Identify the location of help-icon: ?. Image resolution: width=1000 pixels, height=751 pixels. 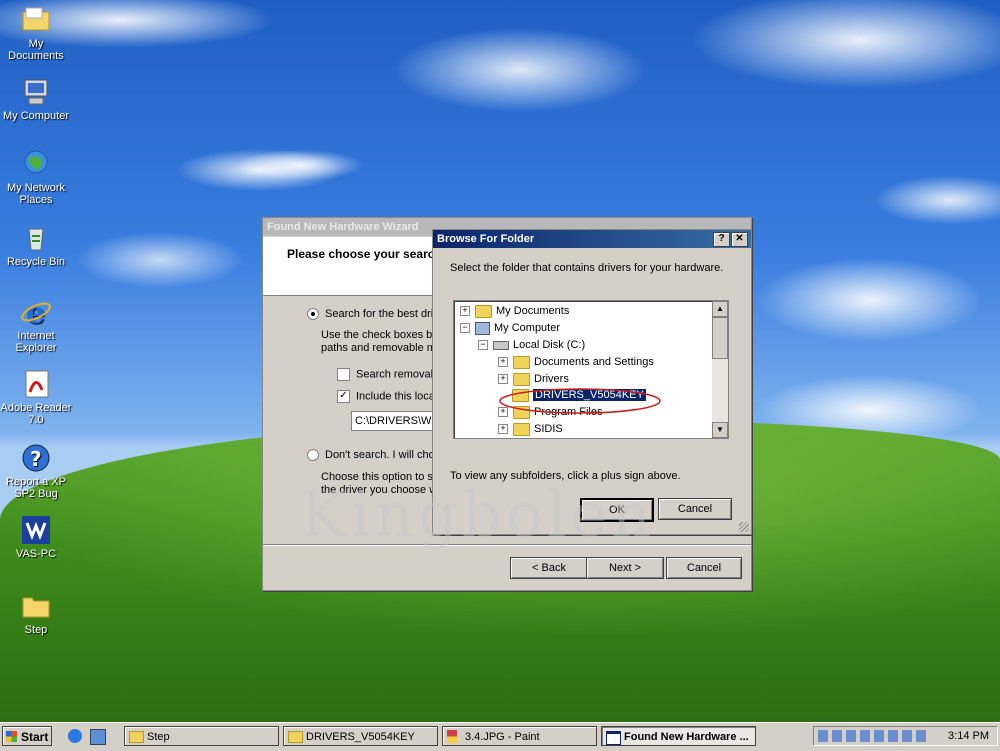
(36, 458).